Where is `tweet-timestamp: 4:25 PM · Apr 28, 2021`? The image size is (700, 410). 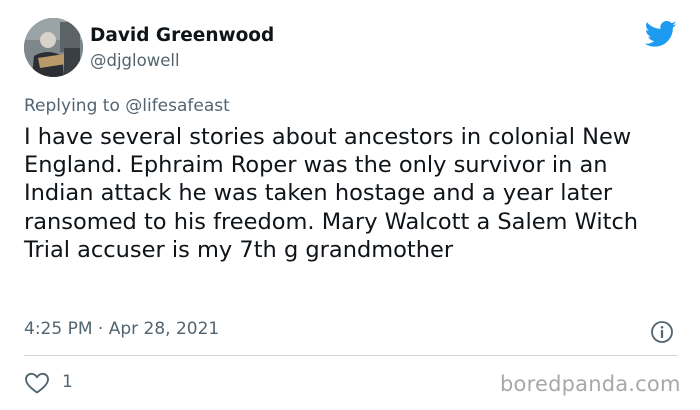
tweet-timestamp: 4:25 PM · Apr 28, 2021 is located at coordinates (121, 329).